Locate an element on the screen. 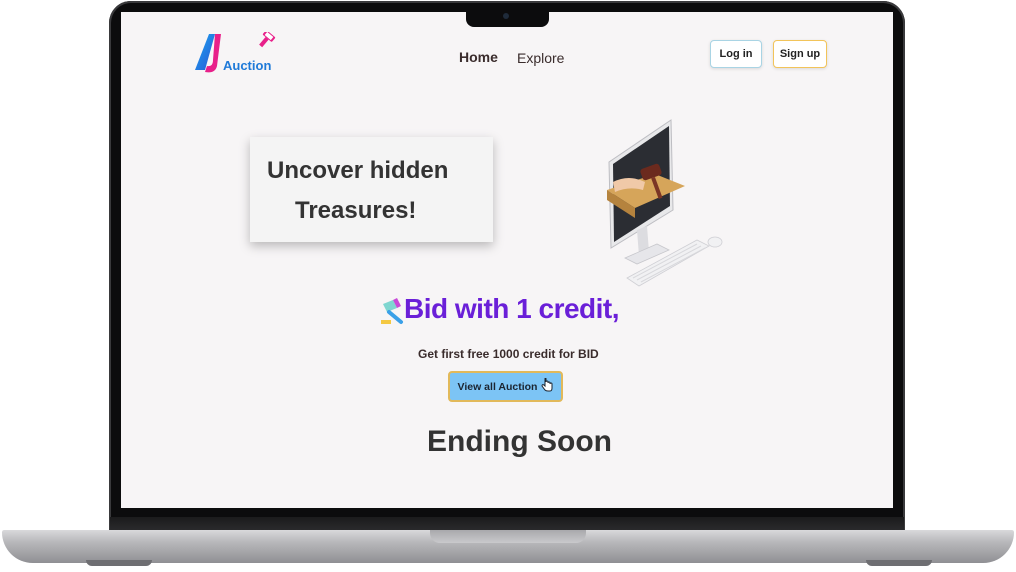  view-all-label: View all Auction is located at coordinates (497, 386).